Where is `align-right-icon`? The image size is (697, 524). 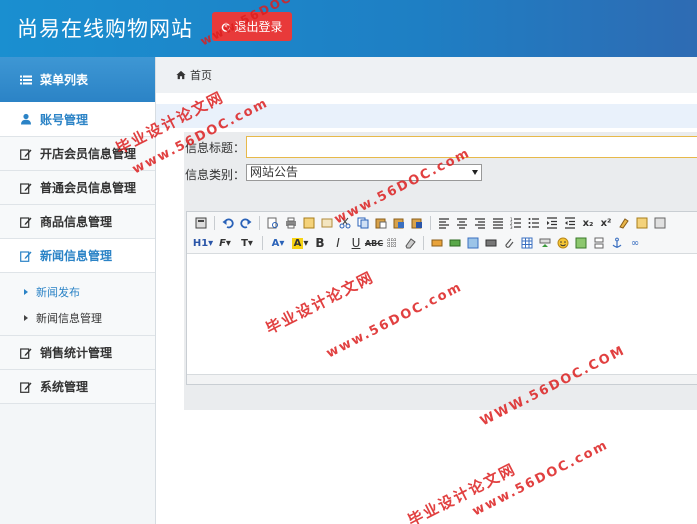 align-right-icon is located at coordinates (480, 223).